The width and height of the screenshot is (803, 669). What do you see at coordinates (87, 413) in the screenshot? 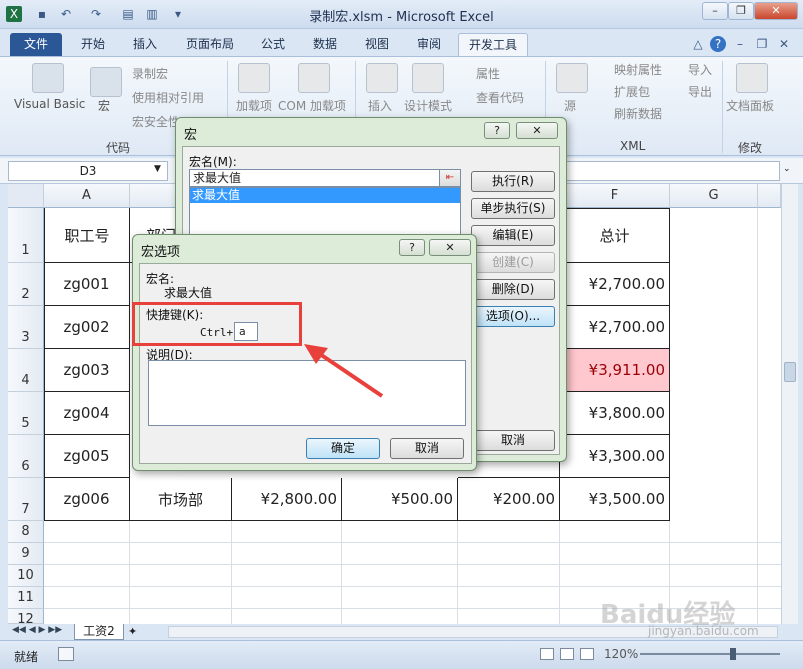
I see `cell-a5: zg004` at bounding box center [87, 413].